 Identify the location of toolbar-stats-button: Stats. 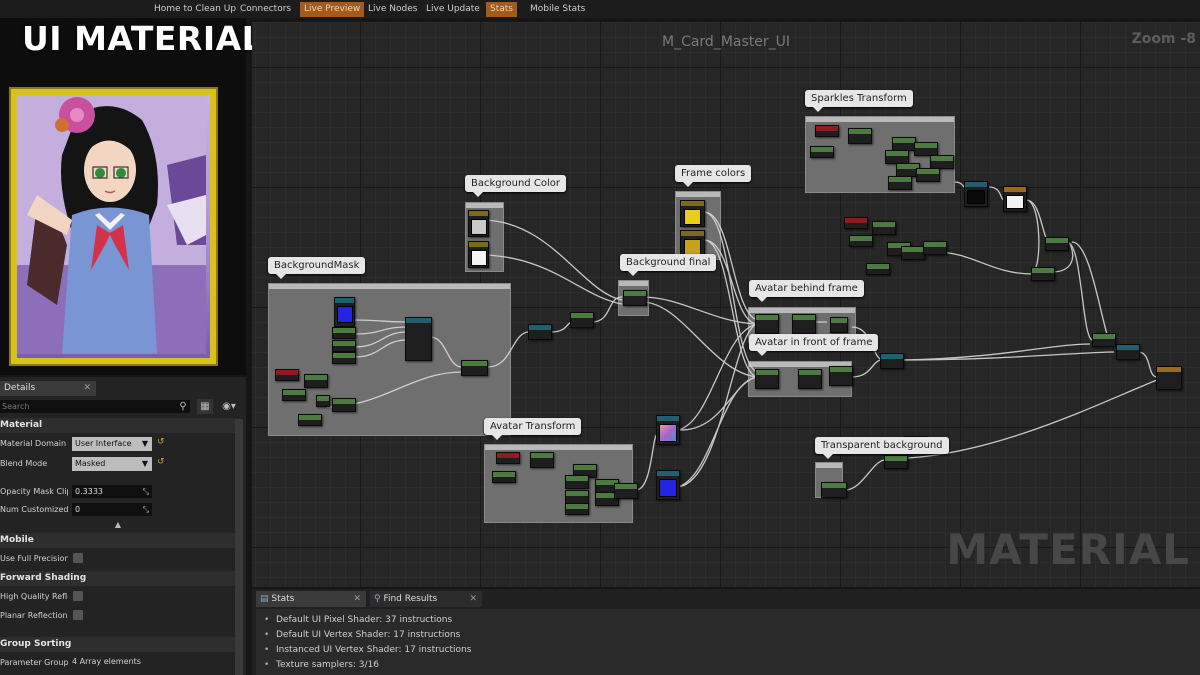
(501, 9).